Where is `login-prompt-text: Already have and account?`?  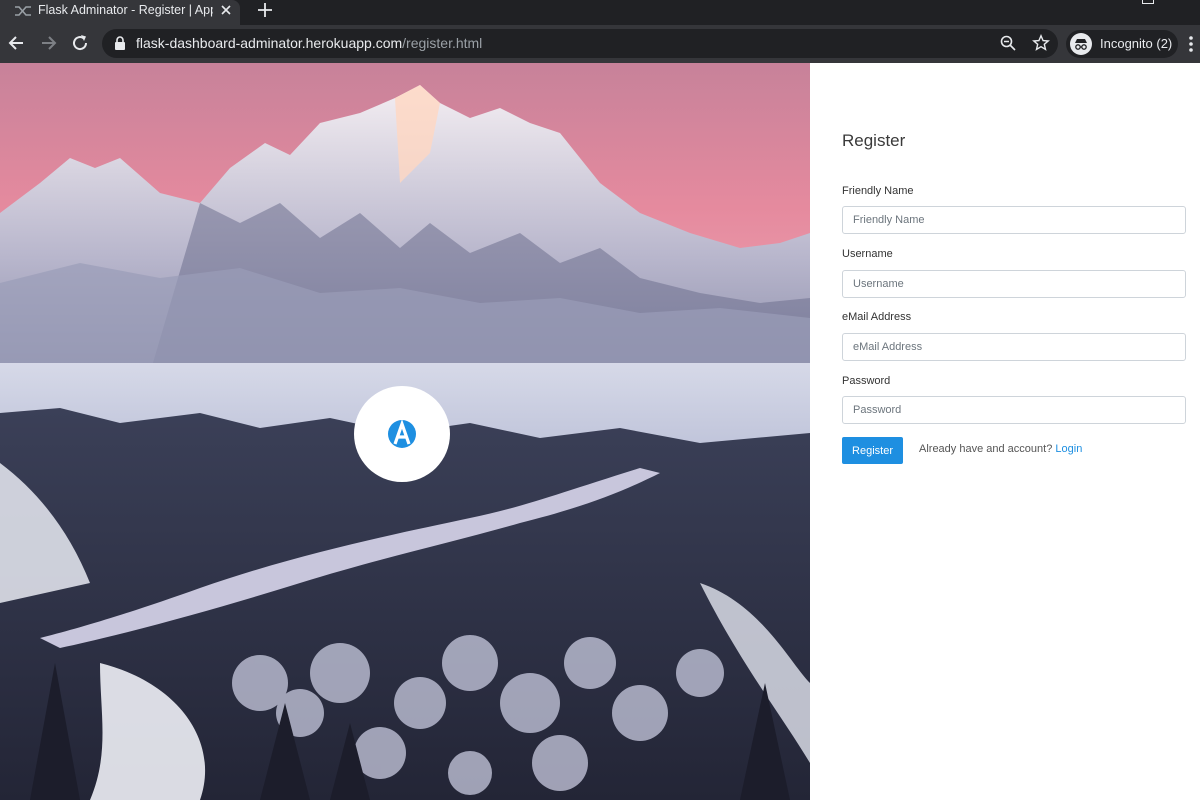 login-prompt-text: Already have and account? is located at coordinates (986, 449).